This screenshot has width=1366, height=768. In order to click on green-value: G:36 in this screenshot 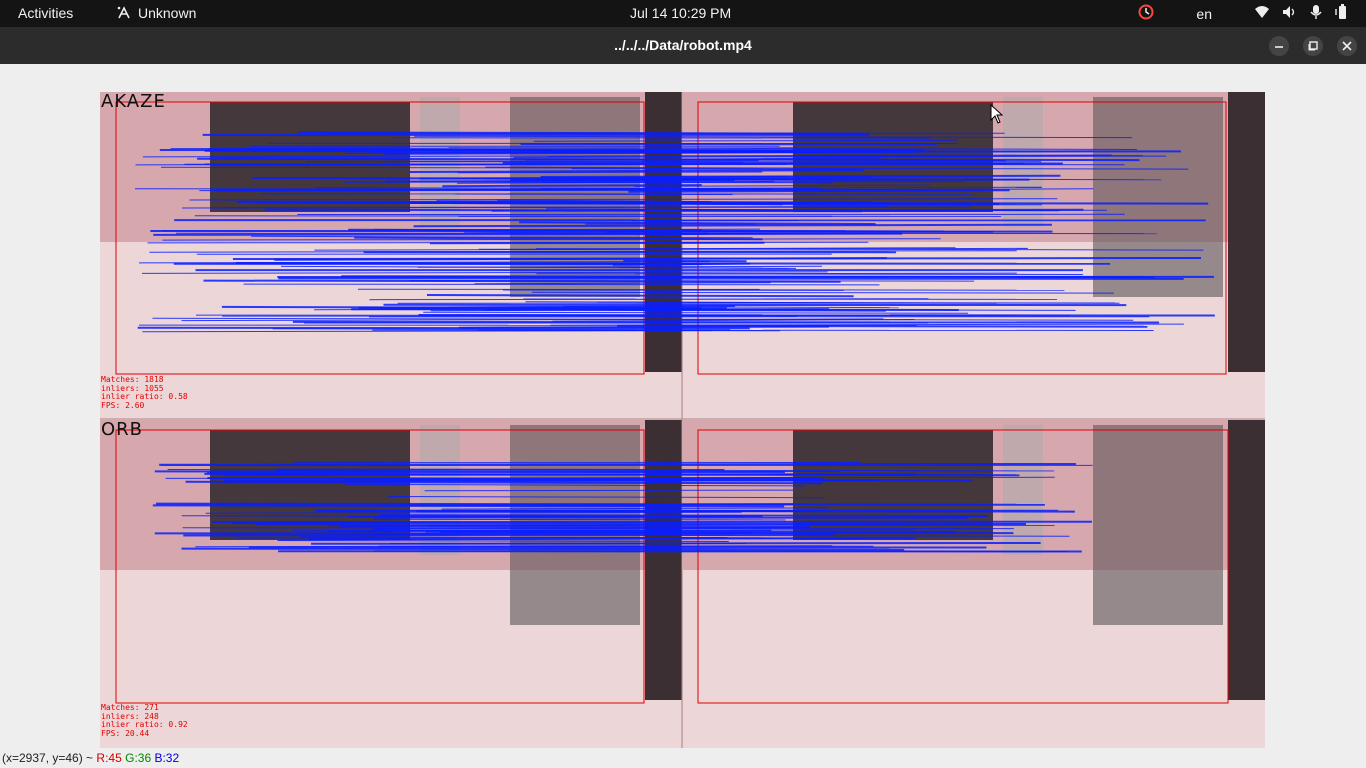, I will do `click(138, 758)`.